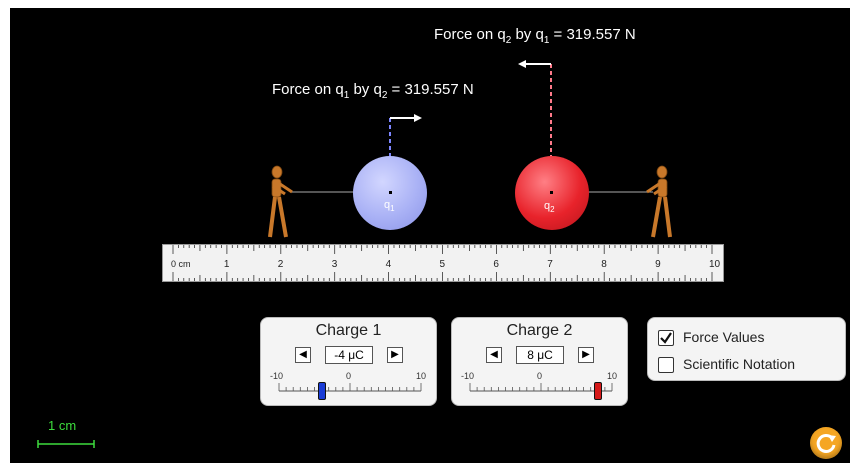 The width and height of the screenshot is (860, 463). I want to click on charge1-panel: Charge 1 ◀ -4 μC ▶ -10 0 10, so click(348, 361).